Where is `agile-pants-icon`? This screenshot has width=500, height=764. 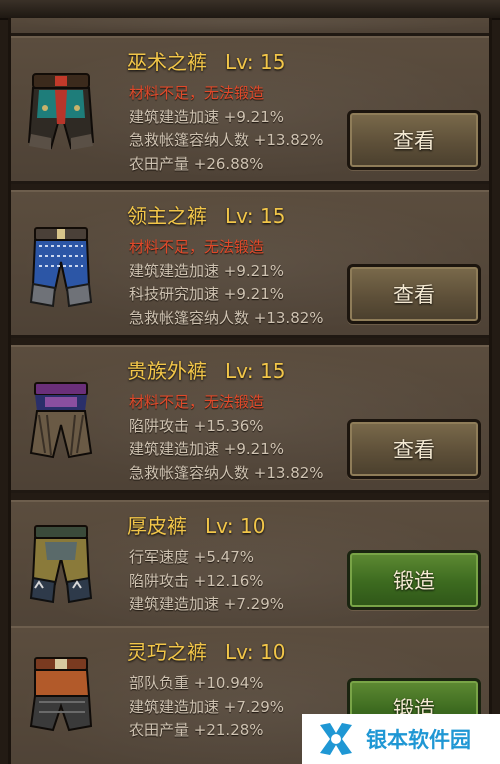 agile-pants-icon is located at coordinates (61, 698).